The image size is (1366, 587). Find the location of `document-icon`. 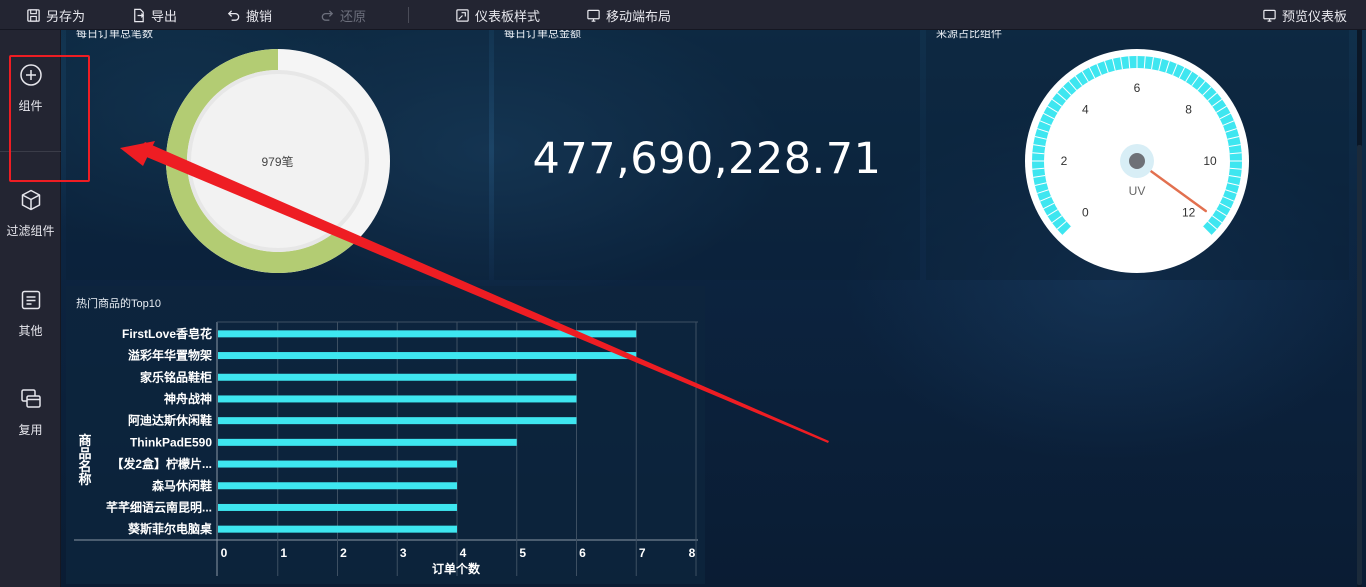

document-icon is located at coordinates (30, 300).